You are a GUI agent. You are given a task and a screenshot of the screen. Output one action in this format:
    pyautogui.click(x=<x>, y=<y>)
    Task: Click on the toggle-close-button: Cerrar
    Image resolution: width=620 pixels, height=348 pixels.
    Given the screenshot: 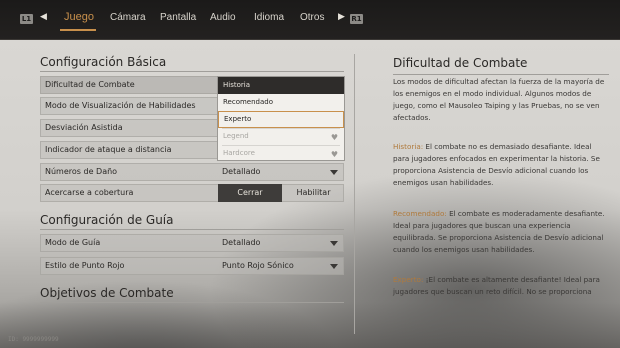 What is the action you would take?
    pyautogui.click(x=250, y=193)
    